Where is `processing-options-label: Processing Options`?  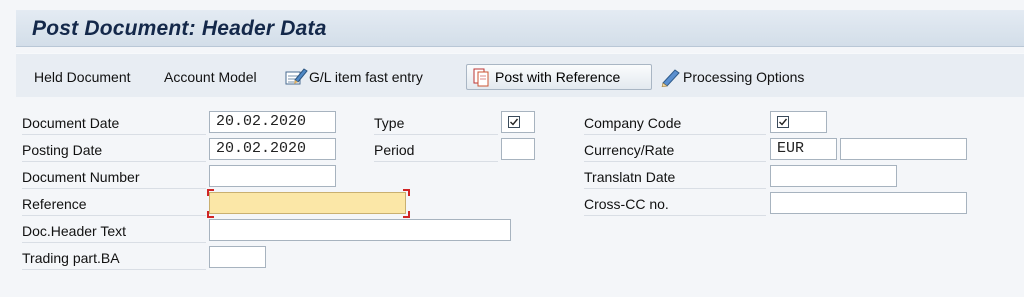
processing-options-label: Processing Options is located at coordinates (744, 77).